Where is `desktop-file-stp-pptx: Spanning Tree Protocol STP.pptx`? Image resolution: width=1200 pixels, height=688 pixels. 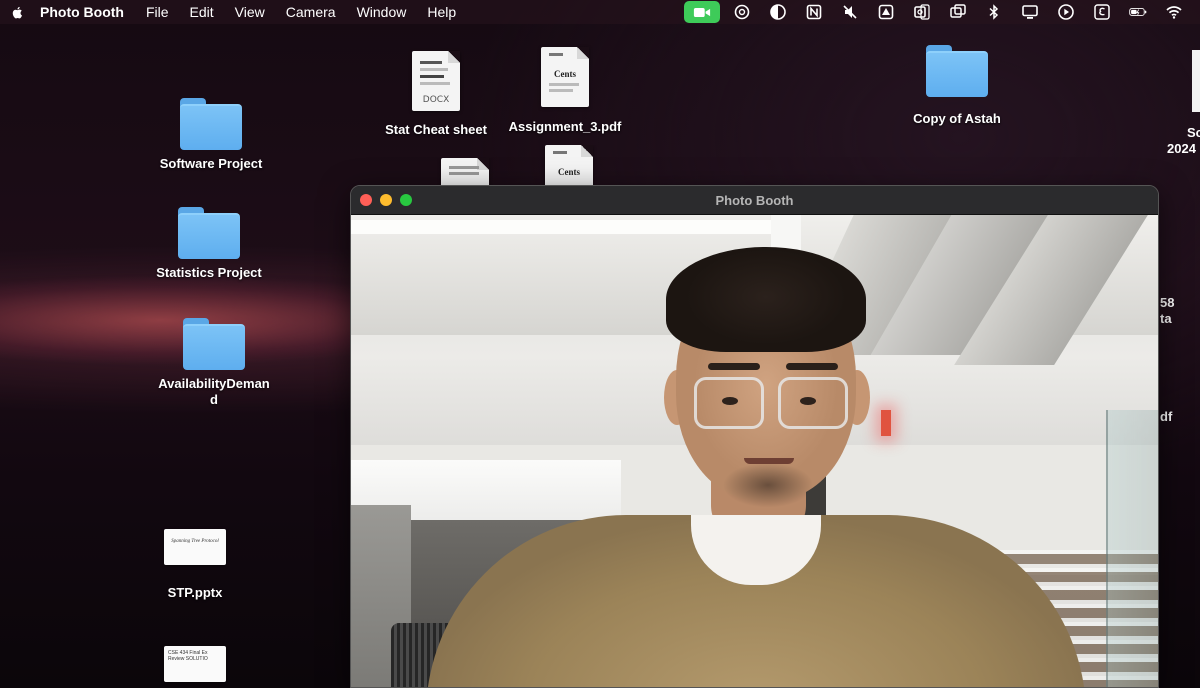
desktop-file-stp-pptx: Spanning Tree Protocol STP.pptx is located at coordinates (195, 565).